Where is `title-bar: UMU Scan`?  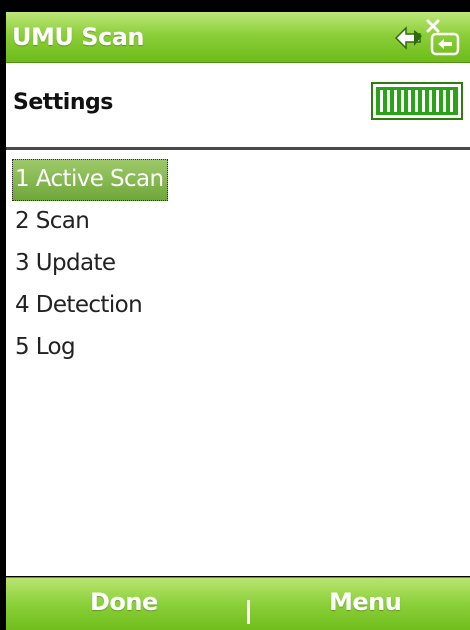 title-bar: UMU Scan is located at coordinates (238, 37).